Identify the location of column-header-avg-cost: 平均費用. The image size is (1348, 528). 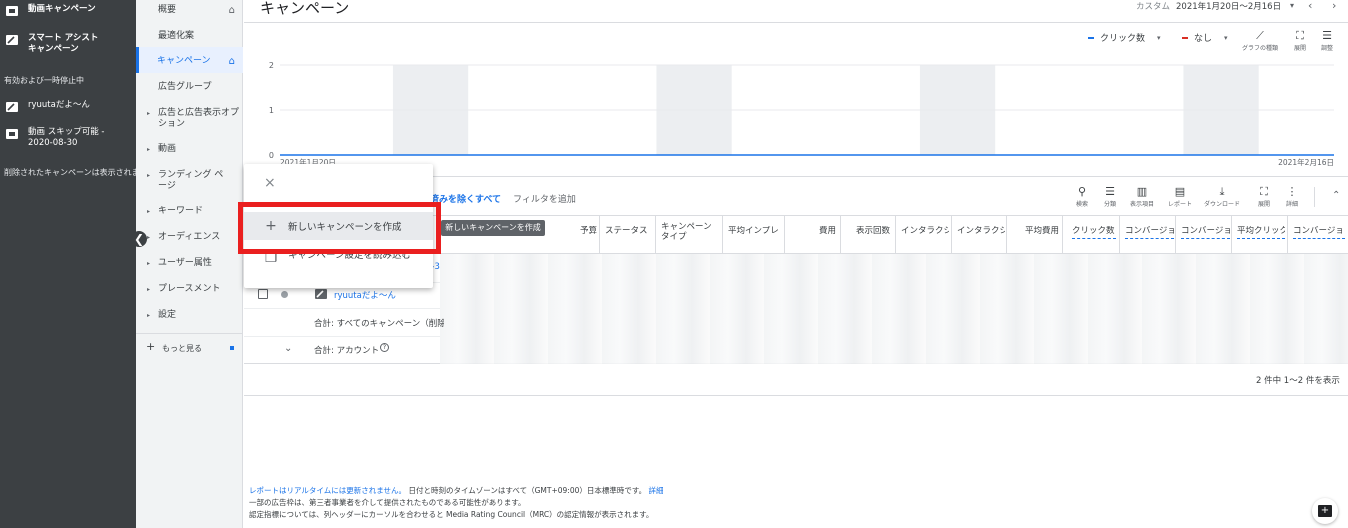
(1035, 231).